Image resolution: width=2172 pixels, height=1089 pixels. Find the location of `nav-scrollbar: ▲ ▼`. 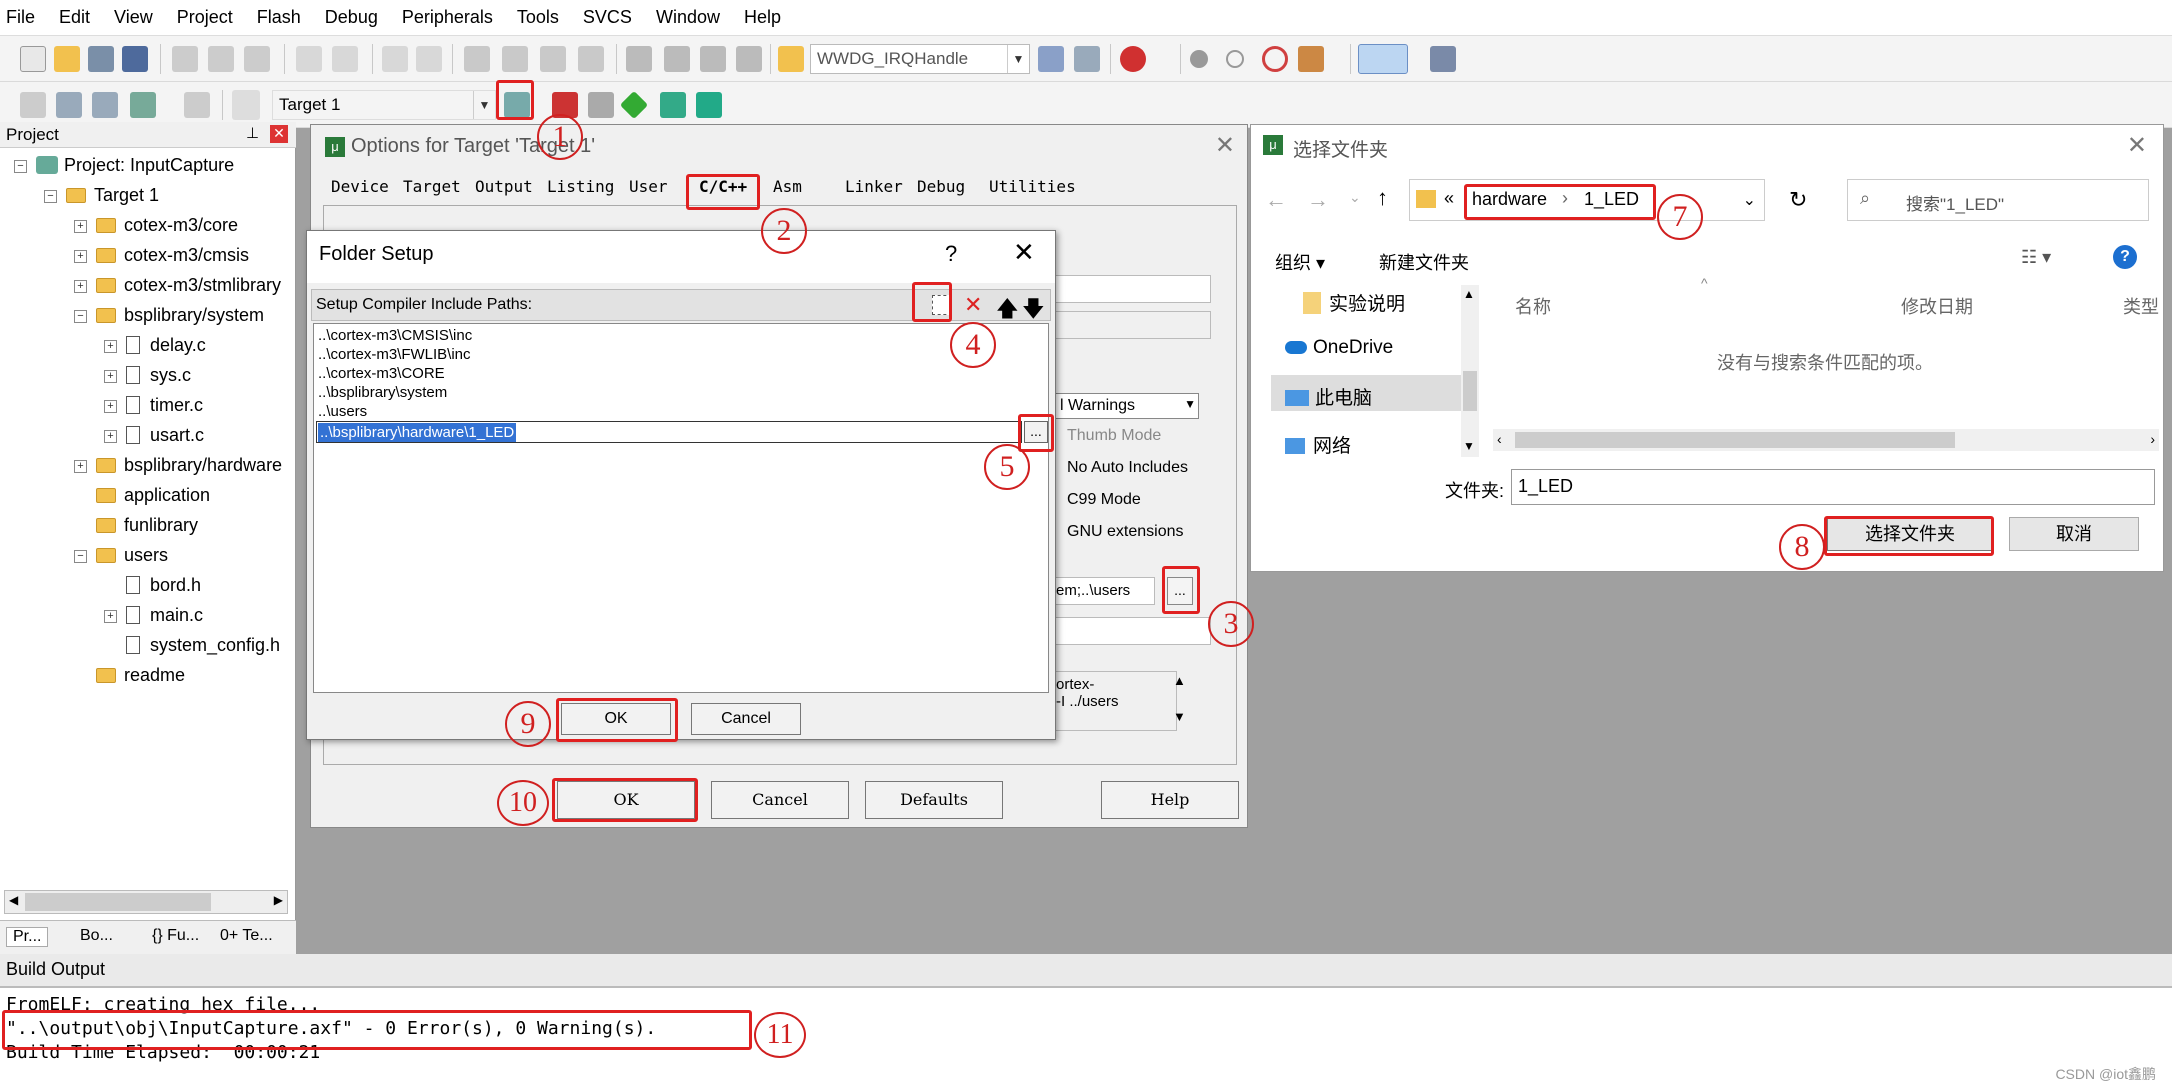

nav-scrollbar: ▲ ▼ is located at coordinates (1470, 371).